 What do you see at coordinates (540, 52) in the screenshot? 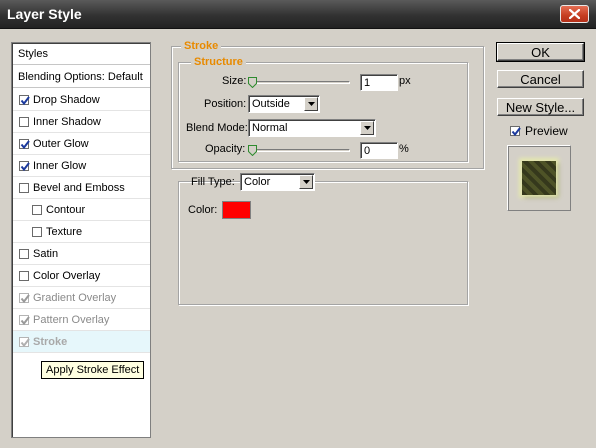
I see `ok-button: OK` at bounding box center [540, 52].